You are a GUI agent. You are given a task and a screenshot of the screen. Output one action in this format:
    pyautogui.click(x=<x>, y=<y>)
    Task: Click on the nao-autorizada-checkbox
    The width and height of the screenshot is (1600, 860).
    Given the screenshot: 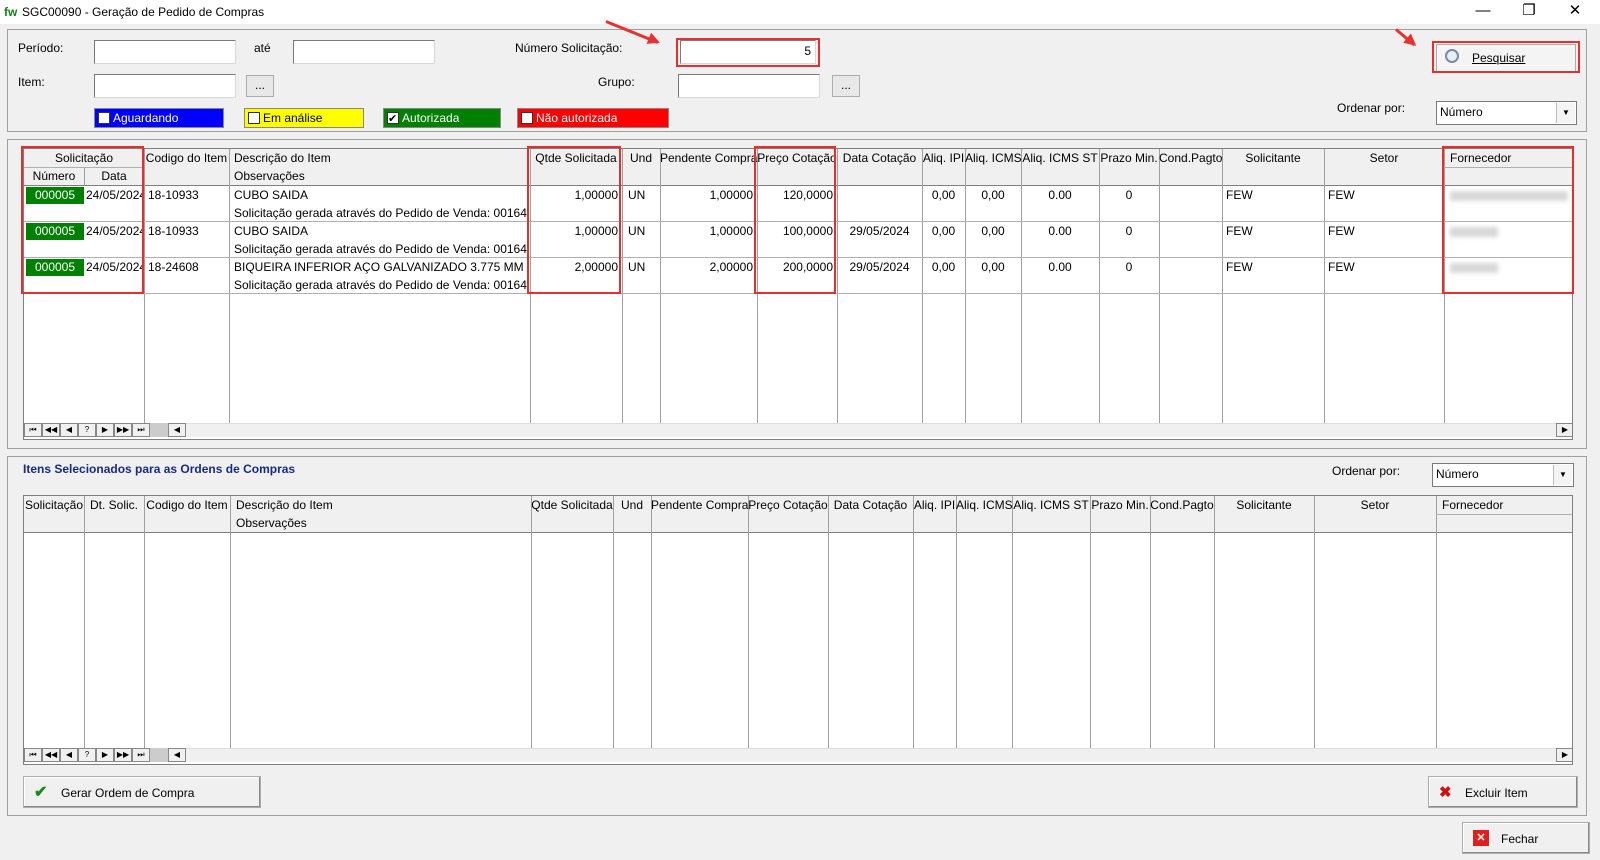 What is the action you would take?
    pyautogui.click(x=527, y=118)
    